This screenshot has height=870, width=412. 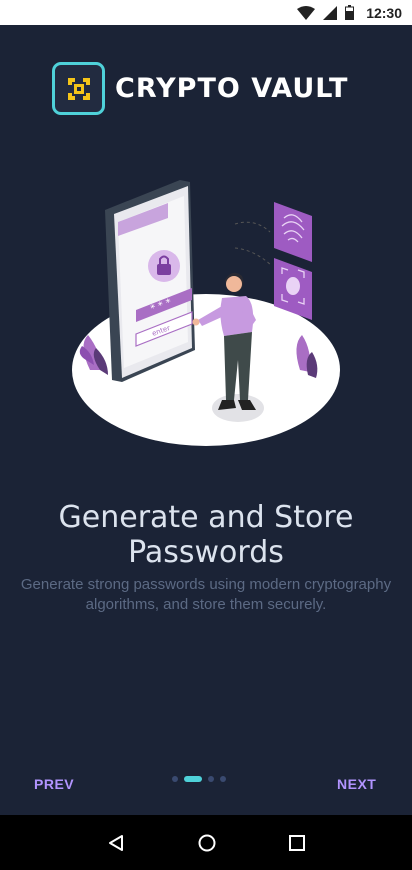 What do you see at coordinates (232, 88) in the screenshot?
I see `app-brand-name: CRYPTO VAULT` at bounding box center [232, 88].